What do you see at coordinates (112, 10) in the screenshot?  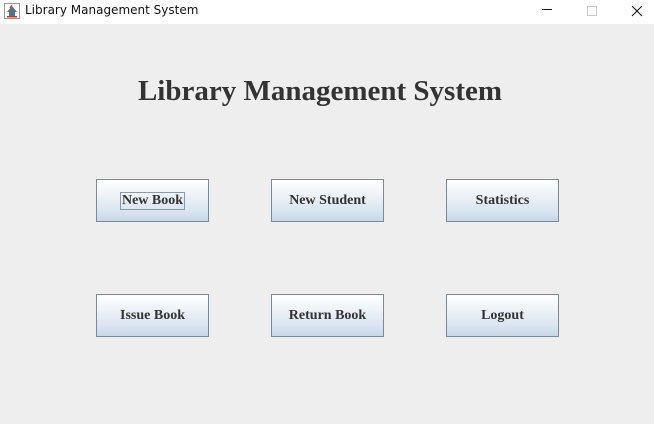 I see `window-title: Library Management System` at bounding box center [112, 10].